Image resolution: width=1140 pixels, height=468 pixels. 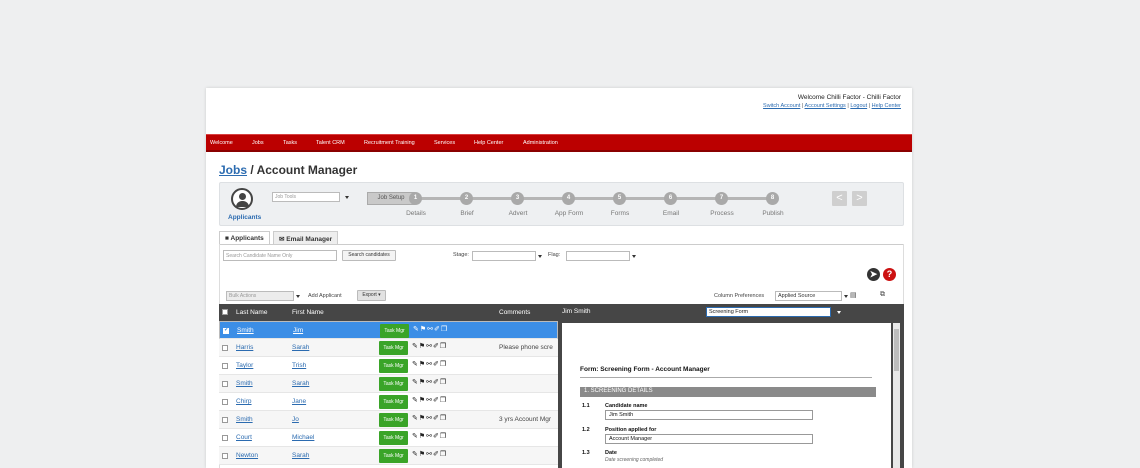 I want to click on bulk-actions-select: Bulk Actions, so click(x=260, y=296).